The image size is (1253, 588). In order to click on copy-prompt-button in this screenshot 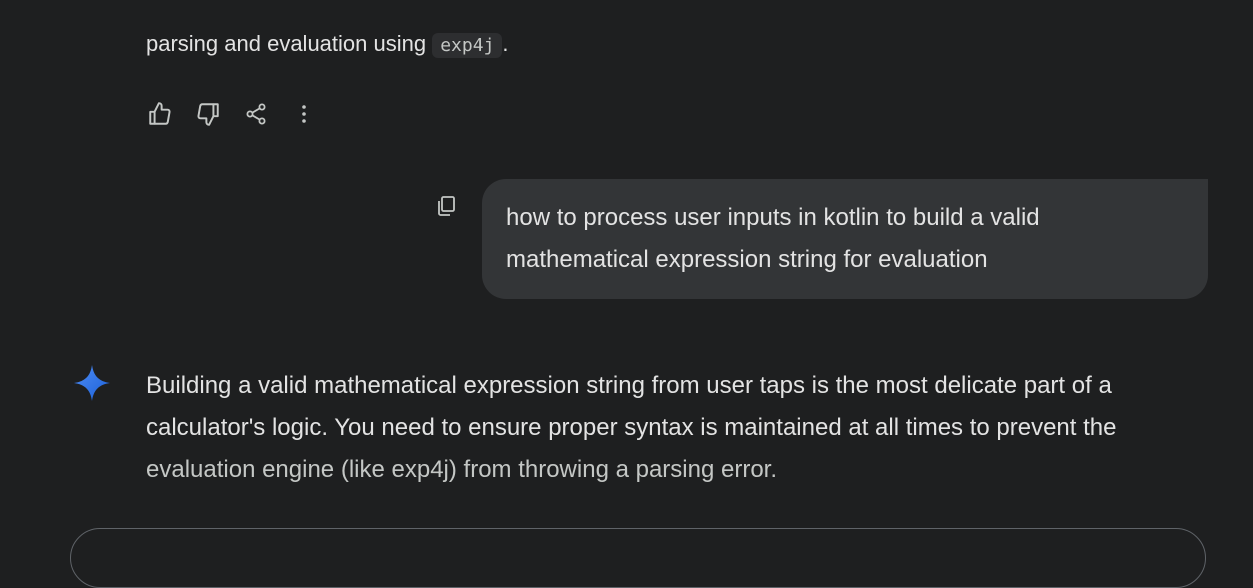, I will do `click(446, 206)`.